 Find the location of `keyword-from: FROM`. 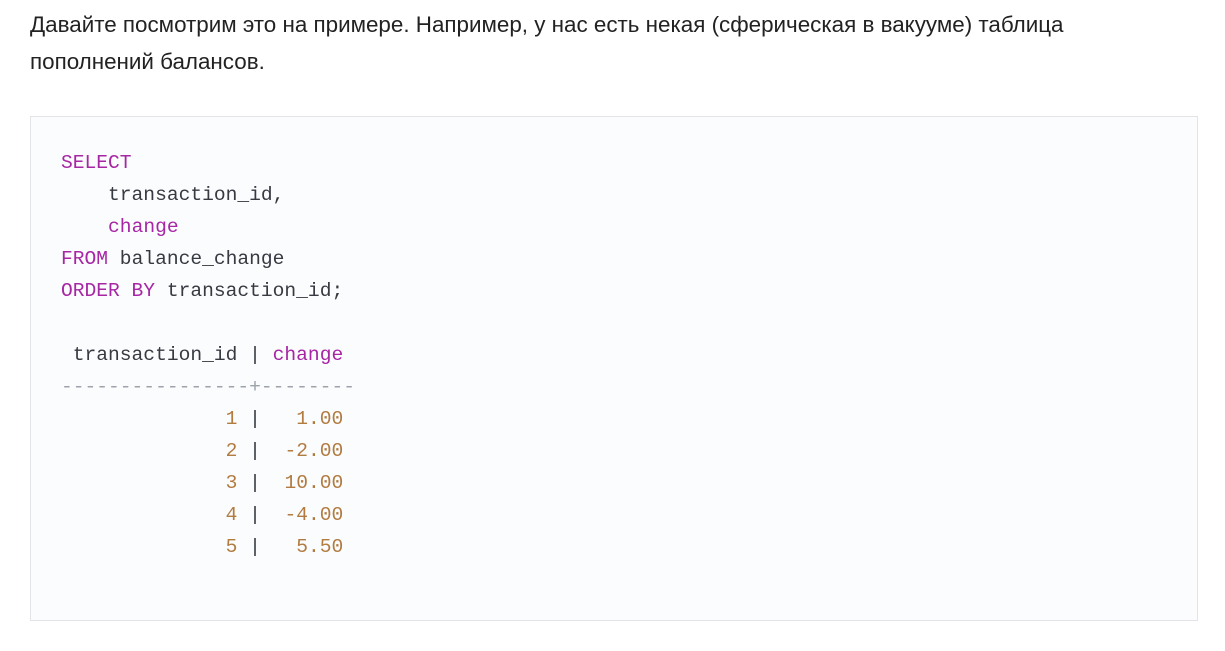

keyword-from: FROM is located at coordinates (85, 259).